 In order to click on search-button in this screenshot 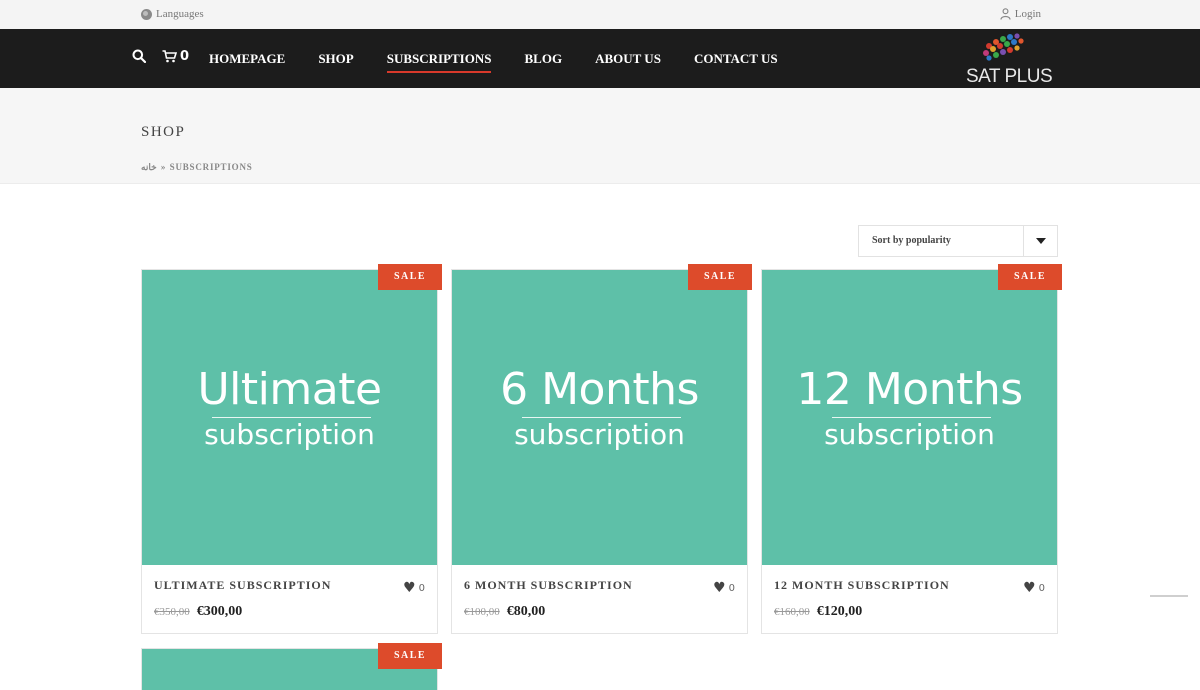, I will do `click(139, 58)`.